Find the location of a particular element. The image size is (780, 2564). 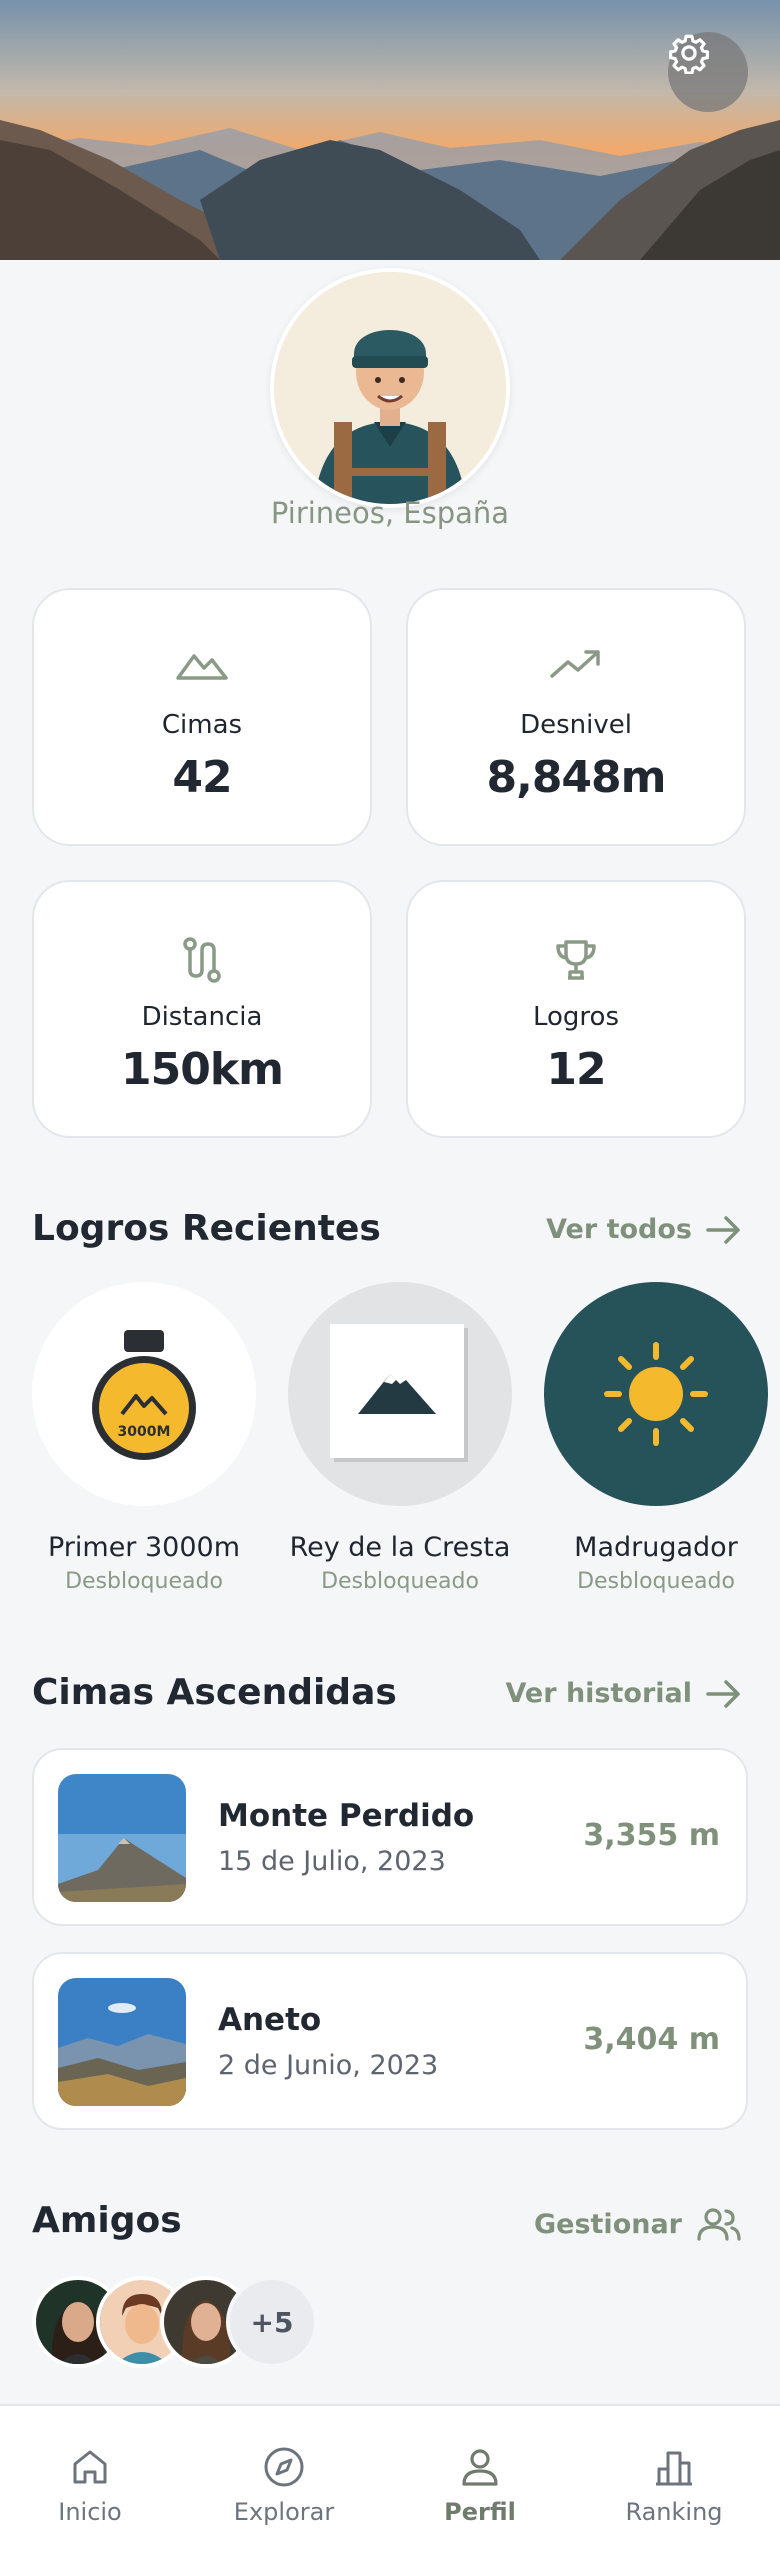

user-icon is located at coordinates (480, 2467).